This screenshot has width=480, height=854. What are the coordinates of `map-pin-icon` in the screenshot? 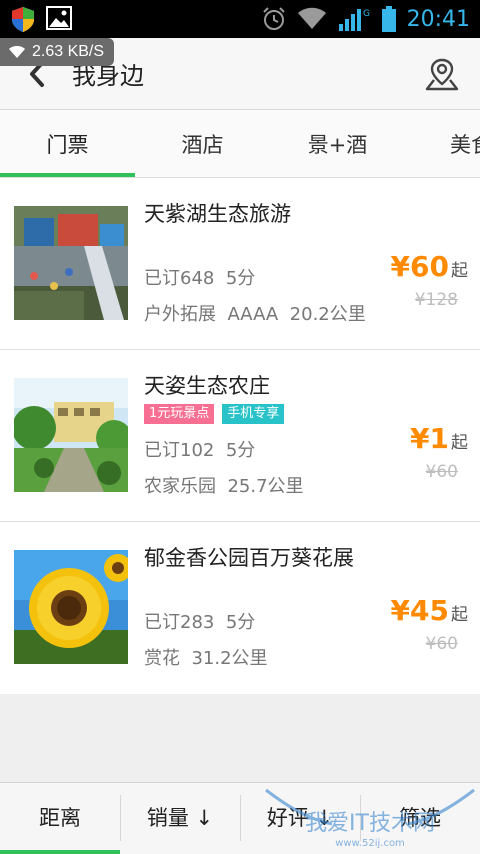 It's located at (442, 74).